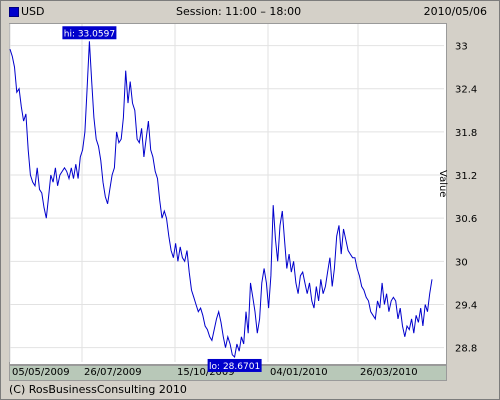  Describe the element at coordinates (466, 90) in the screenshot. I see `y-tick-label: 32.4` at that location.